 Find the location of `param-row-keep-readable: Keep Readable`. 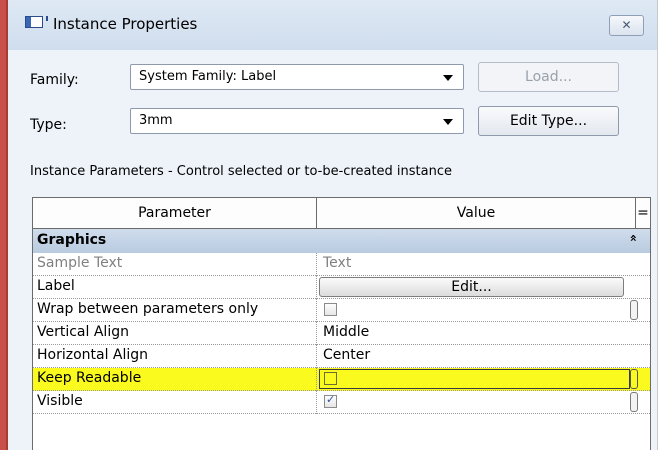

param-row-keep-readable: Keep Readable is located at coordinates (341, 379).